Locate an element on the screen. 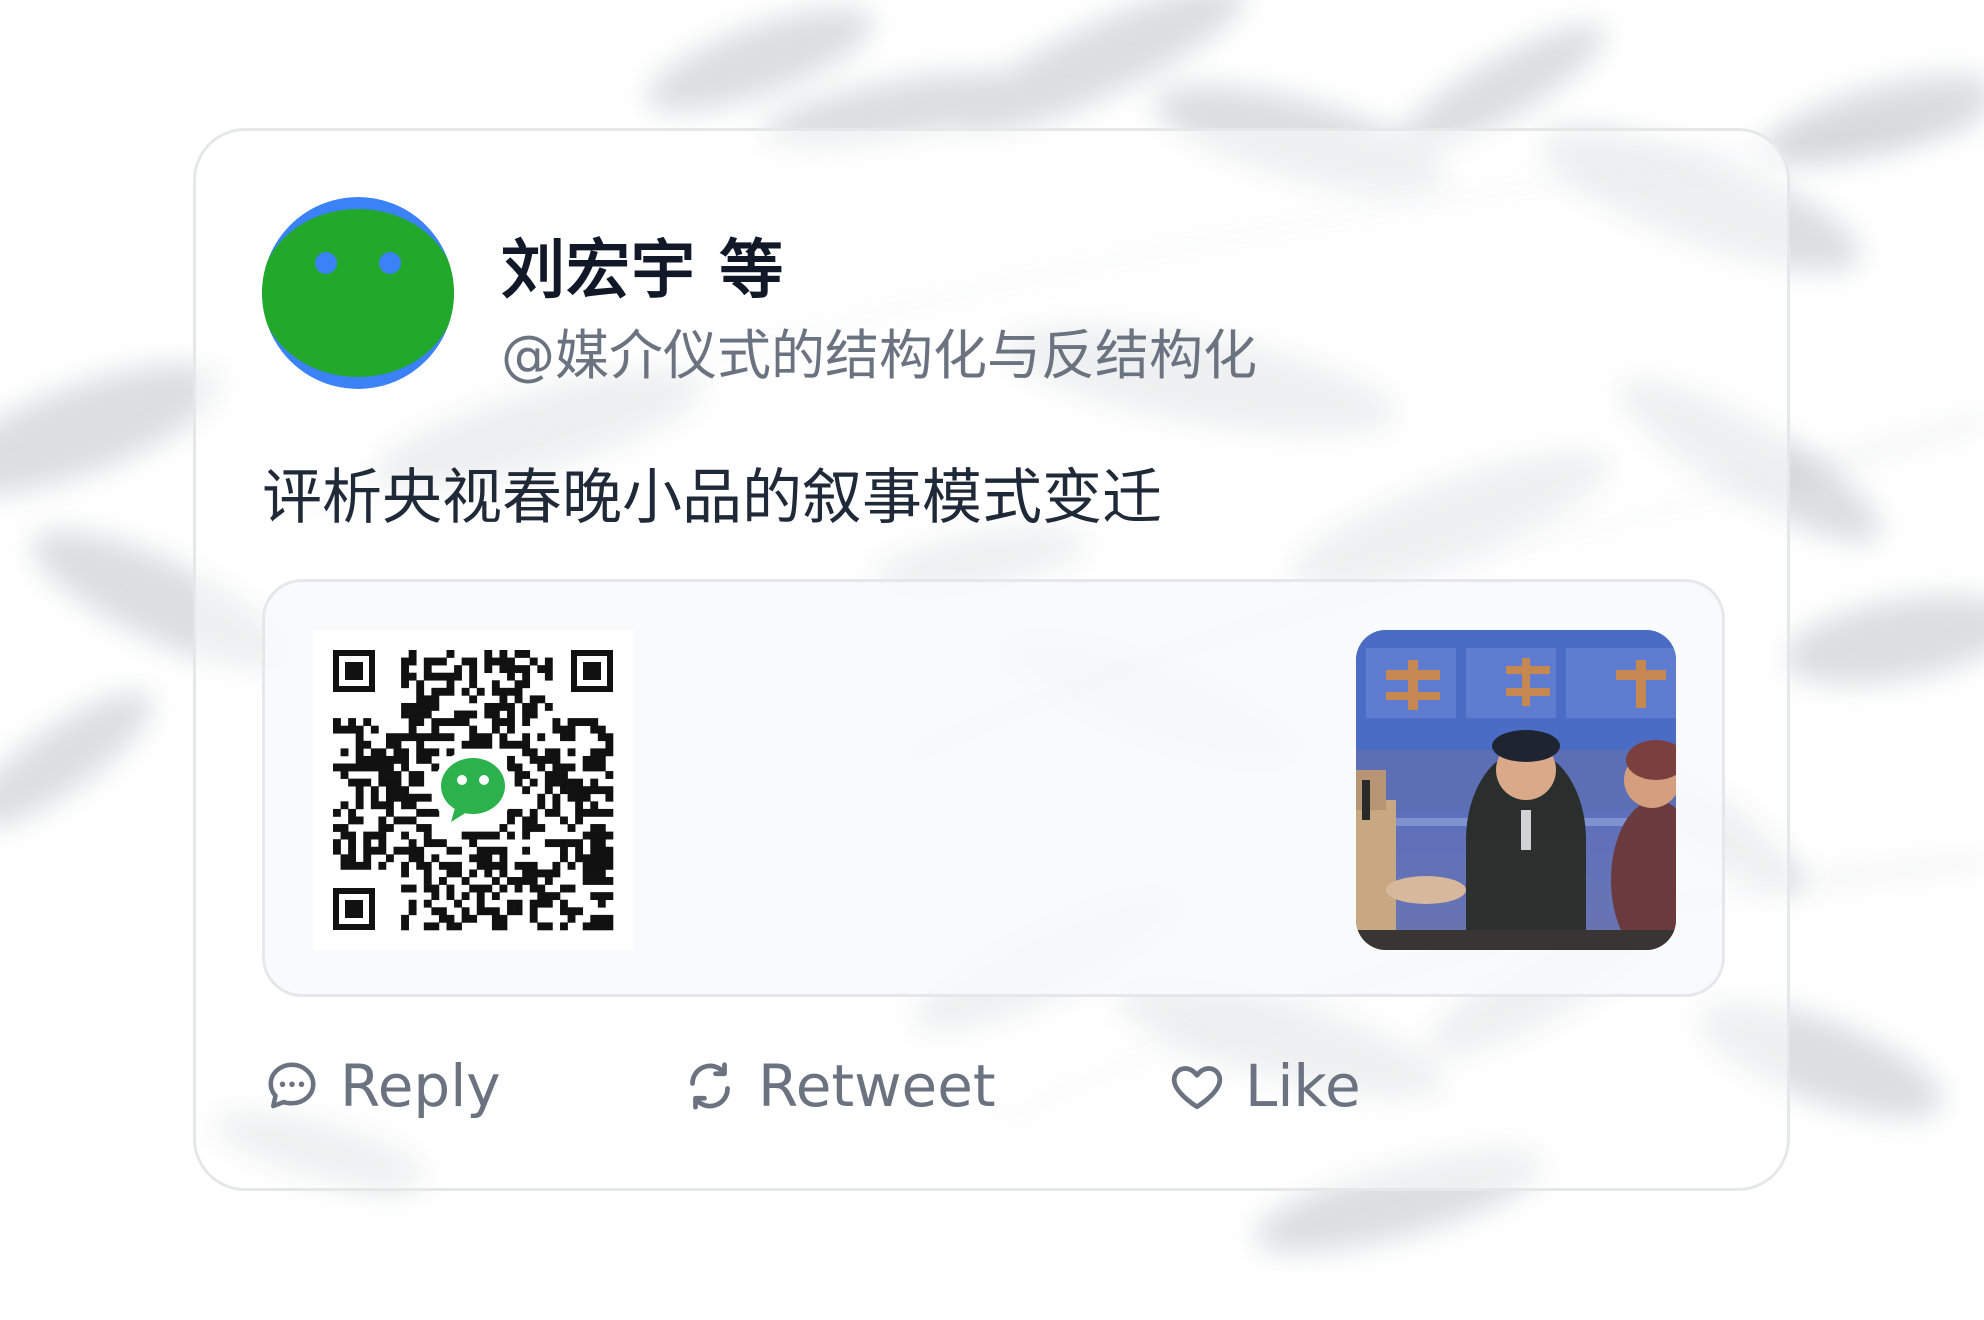 The height and width of the screenshot is (1320, 1984). comment-icon is located at coordinates (292, 1085).